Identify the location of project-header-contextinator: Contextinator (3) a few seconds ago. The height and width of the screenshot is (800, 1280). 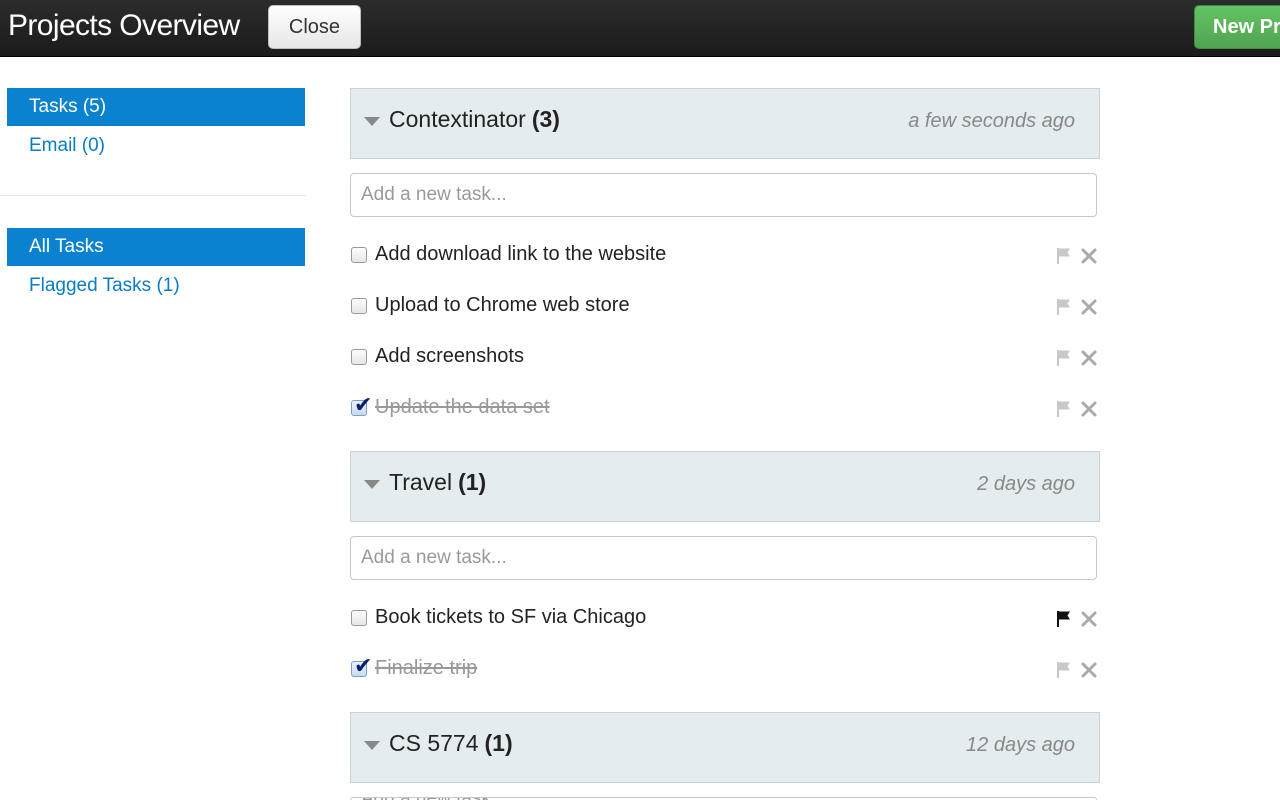
(725, 123).